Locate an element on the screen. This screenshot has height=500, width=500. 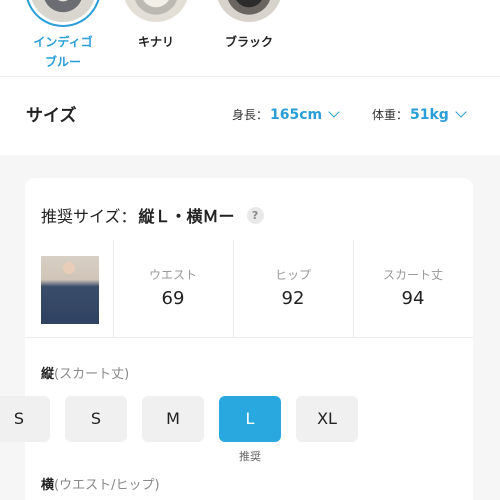
height-filter-label: 身長： is located at coordinates (250, 115).